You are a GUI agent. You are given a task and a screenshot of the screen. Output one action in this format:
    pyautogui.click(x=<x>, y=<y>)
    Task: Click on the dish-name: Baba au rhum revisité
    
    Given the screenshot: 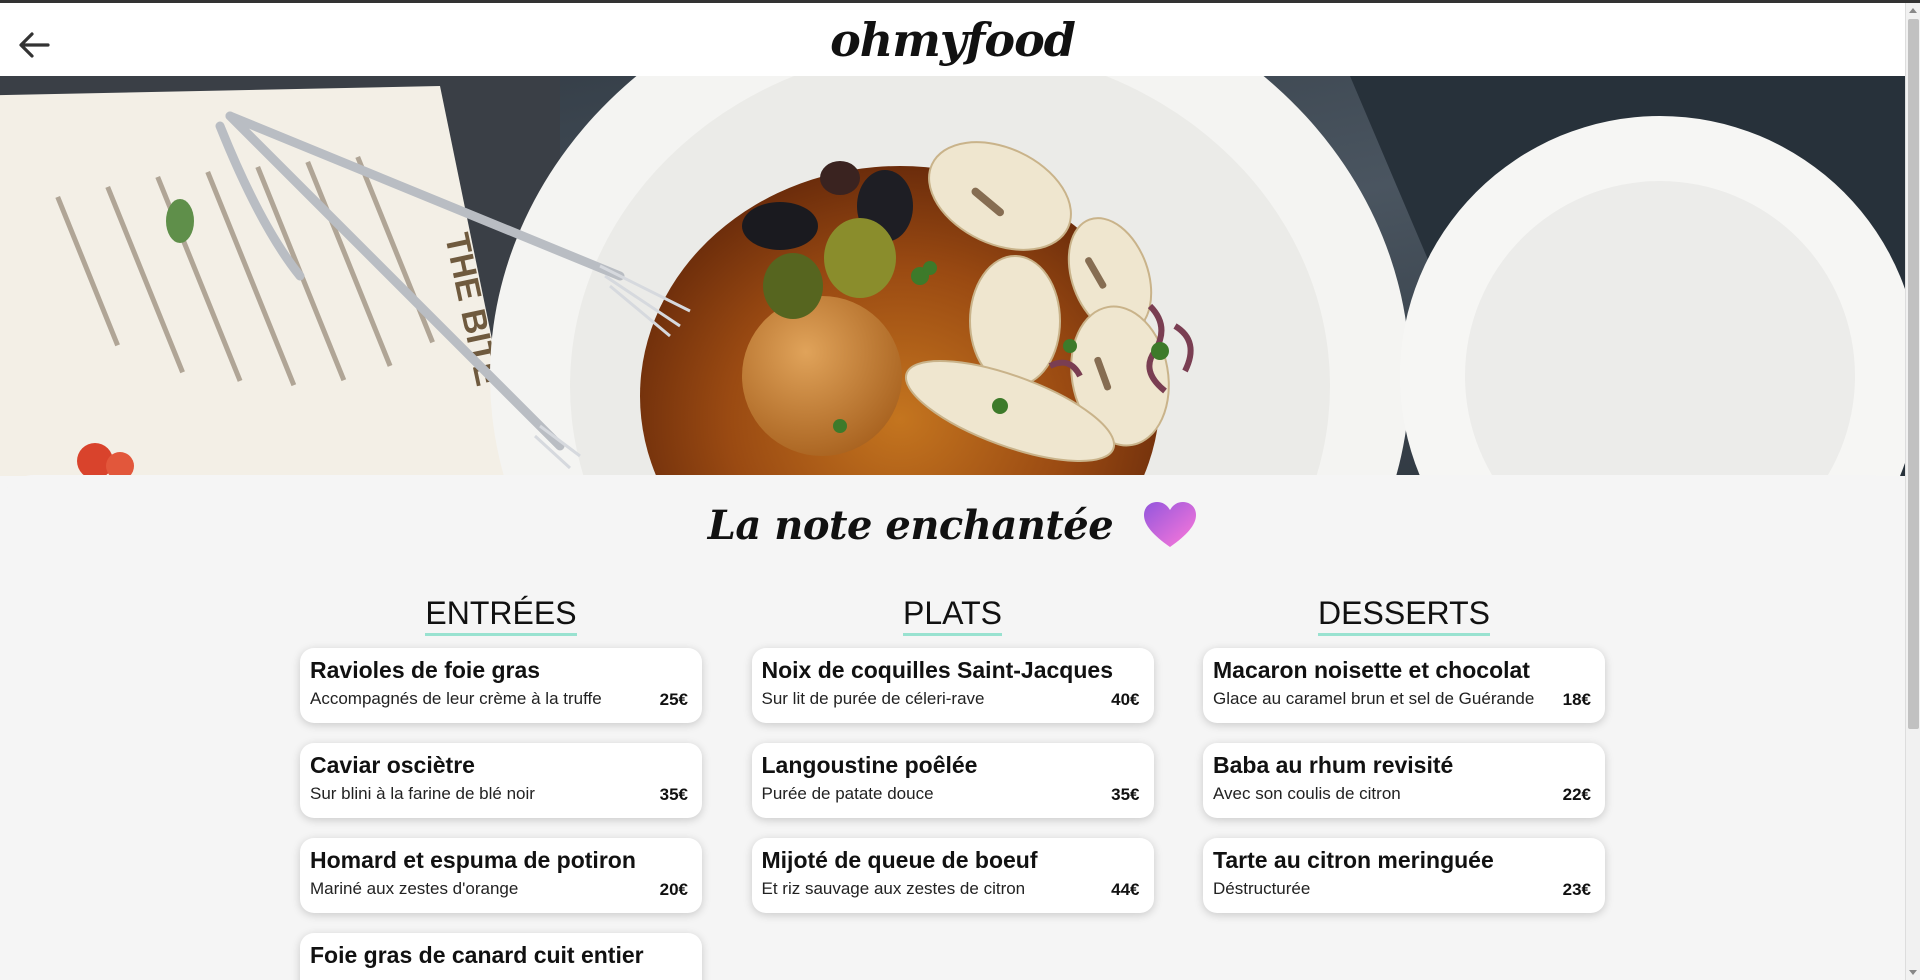 What is the action you would take?
    pyautogui.click(x=1333, y=765)
    